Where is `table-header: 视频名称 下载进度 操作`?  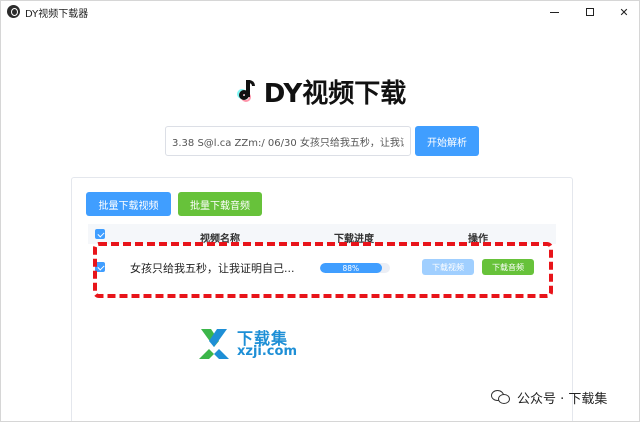
table-header: 视频名称 下载进度 操作 is located at coordinates (322, 234).